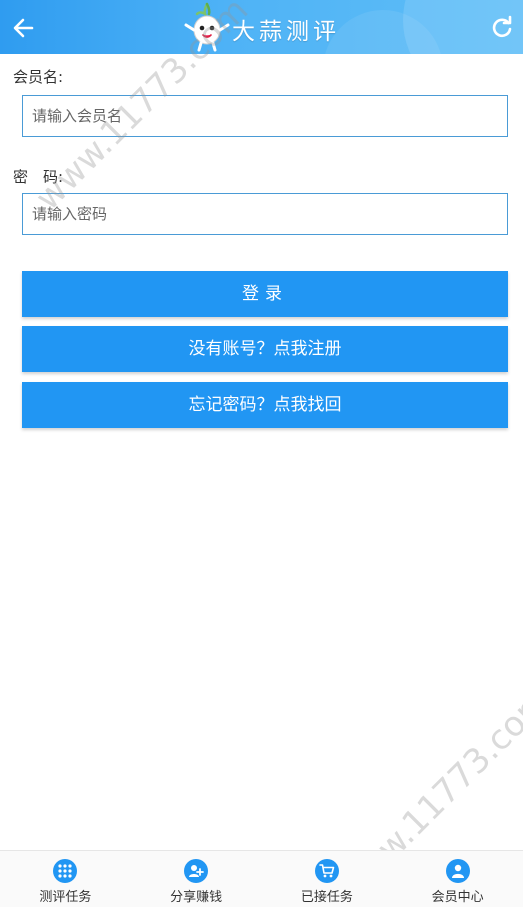 The width and height of the screenshot is (523, 907). I want to click on password-label: 密 码:, so click(38, 177).